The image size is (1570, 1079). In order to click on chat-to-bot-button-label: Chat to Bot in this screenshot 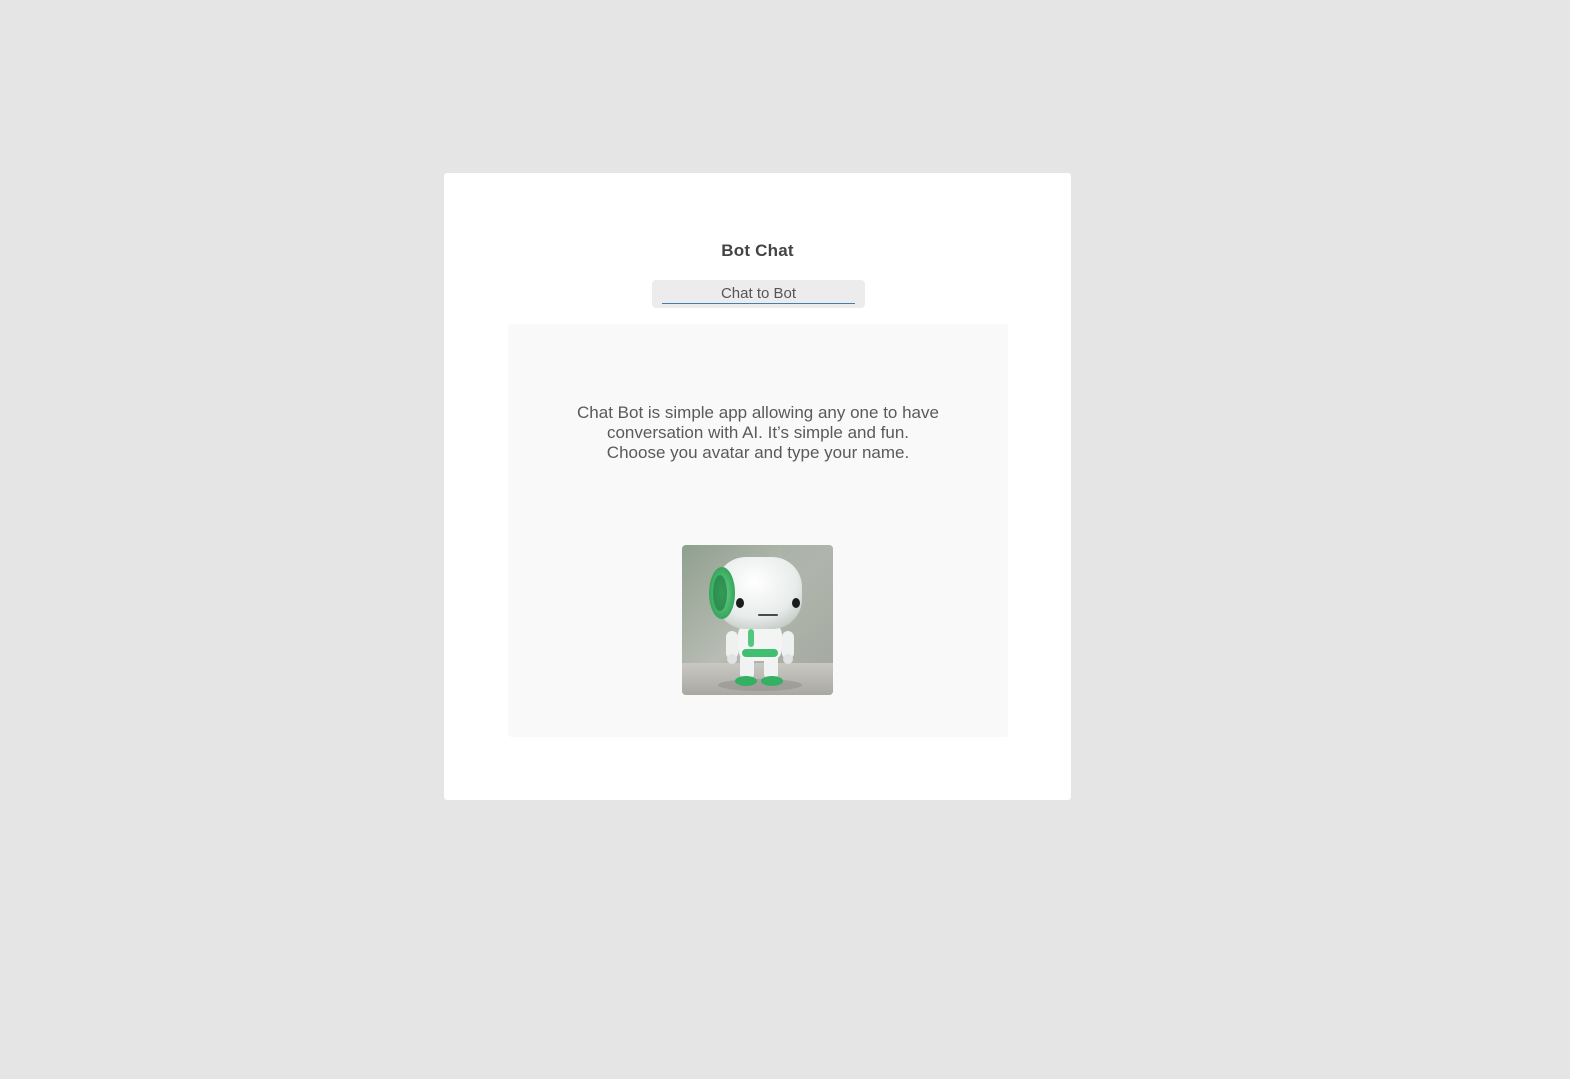, I will do `click(758, 294)`.